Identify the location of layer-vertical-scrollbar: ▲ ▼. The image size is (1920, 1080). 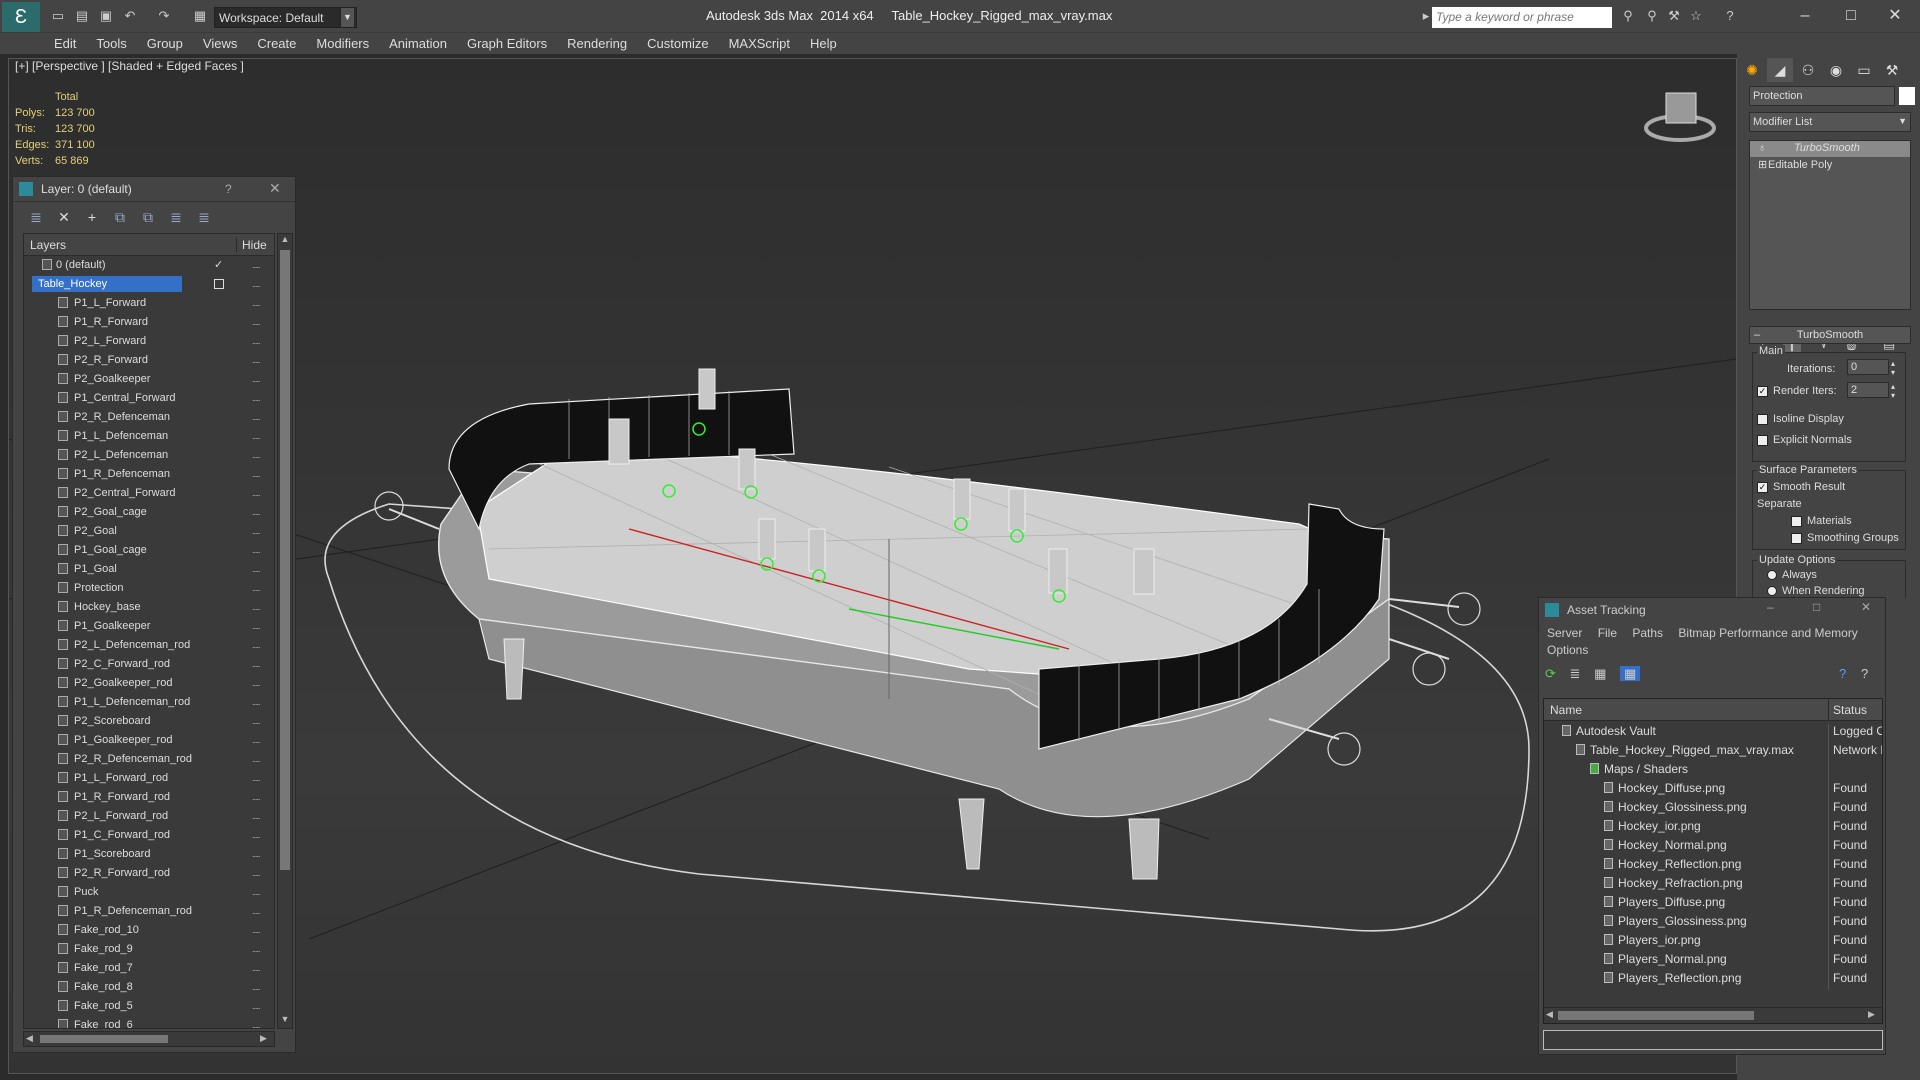
(285, 631).